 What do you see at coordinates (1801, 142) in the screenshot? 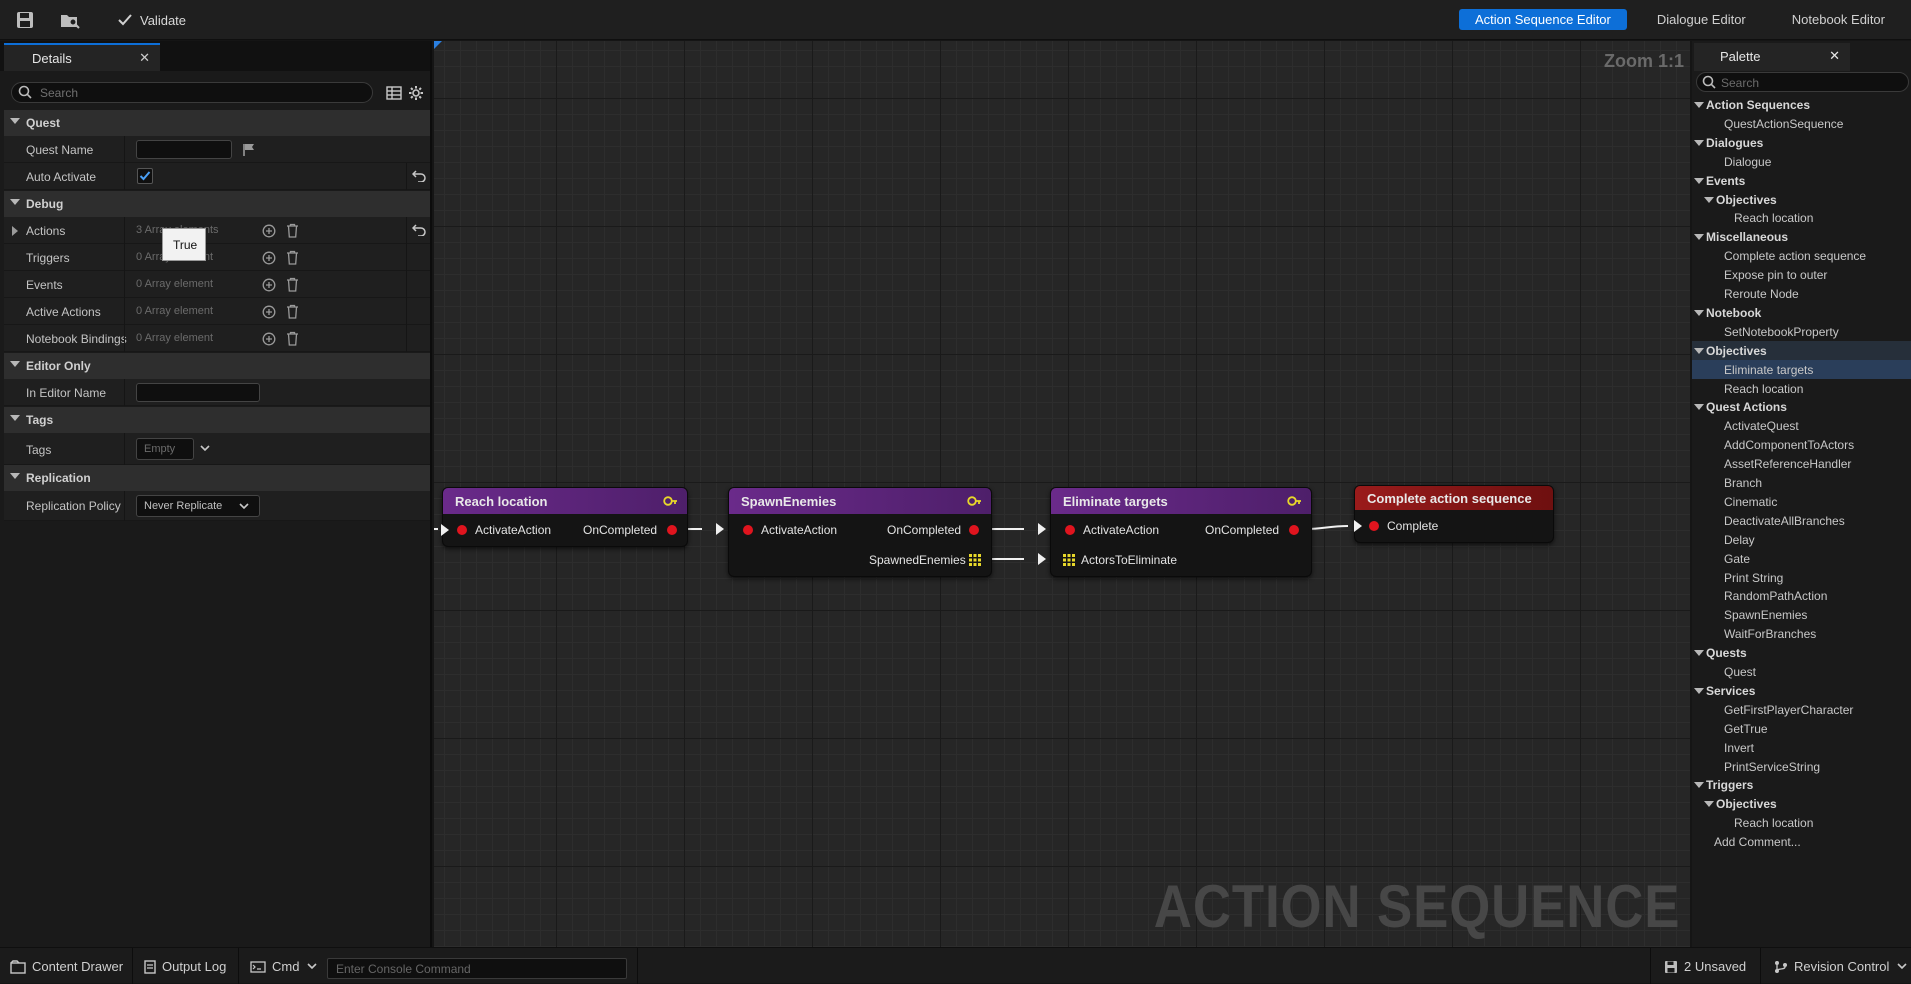
I see `palette-category-dialogues: Dialogues` at bounding box center [1801, 142].